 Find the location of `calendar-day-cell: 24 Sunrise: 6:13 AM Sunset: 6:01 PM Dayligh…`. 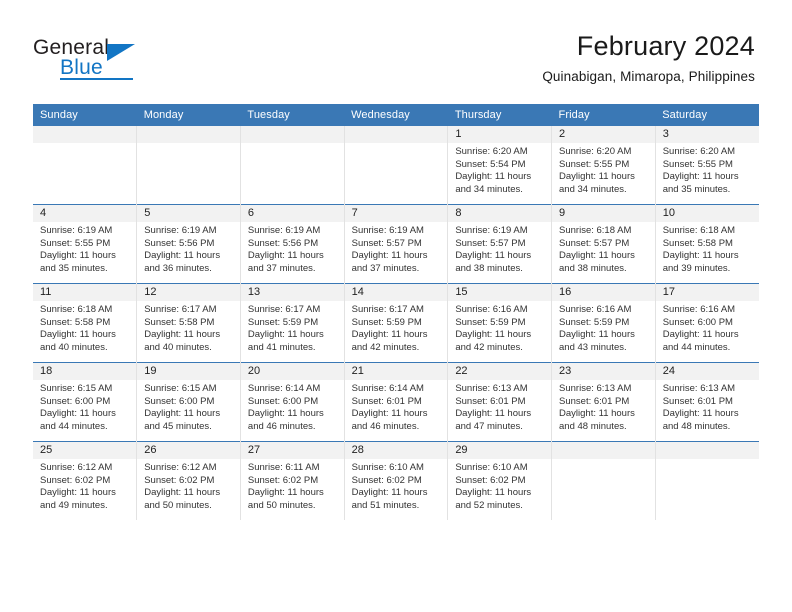

calendar-day-cell: 24 Sunrise: 6:13 AM Sunset: 6:01 PM Dayligh… is located at coordinates (707, 402).